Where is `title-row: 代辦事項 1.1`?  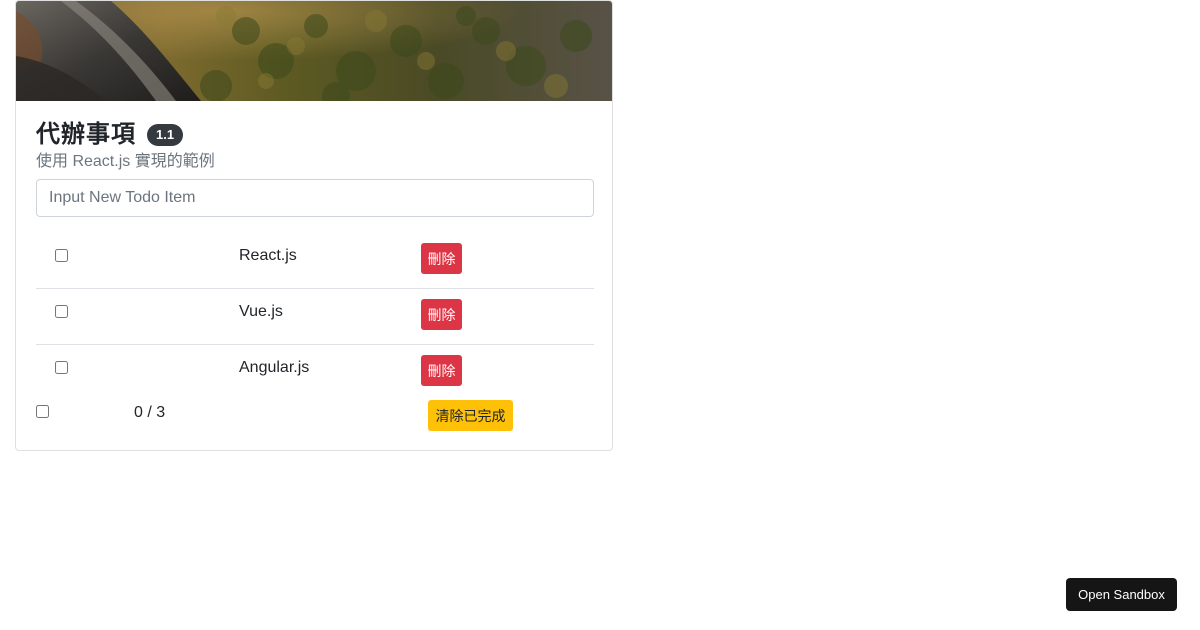 title-row: 代辦事項 1.1 is located at coordinates (110, 135).